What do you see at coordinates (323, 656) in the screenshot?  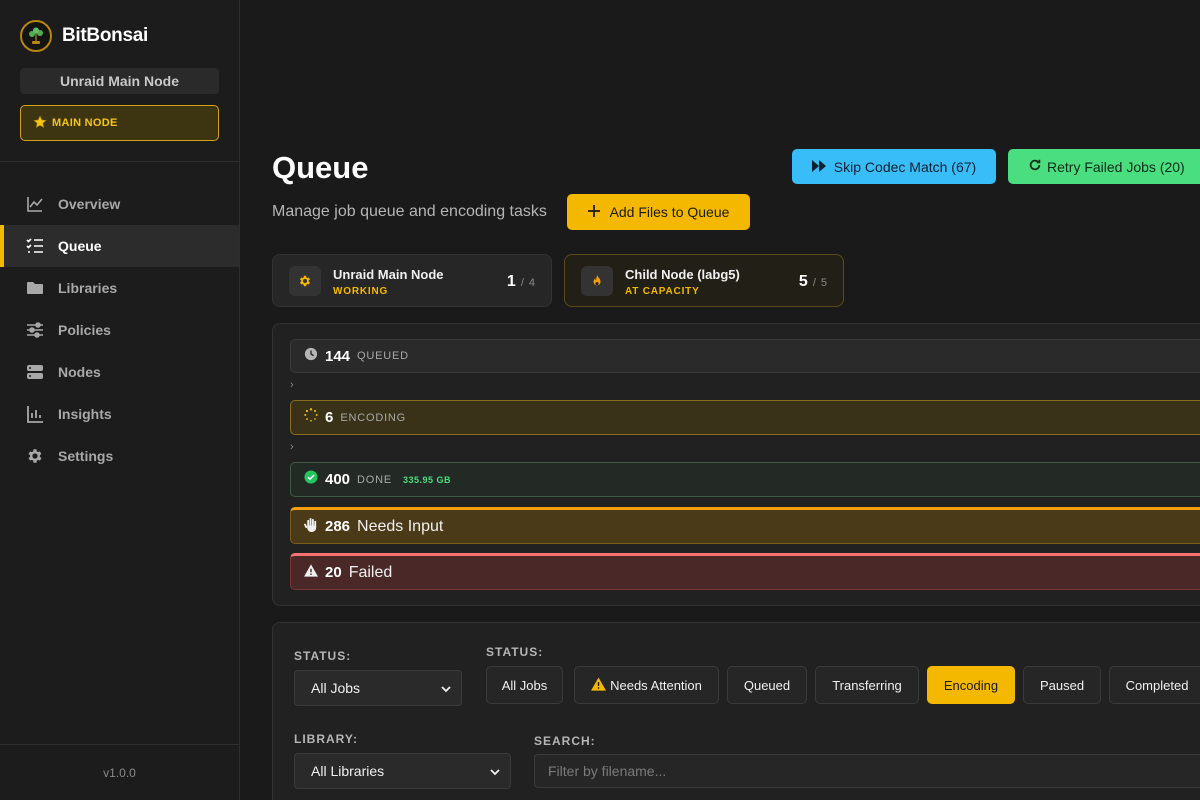 I see `status-filter-label: STATUS:` at bounding box center [323, 656].